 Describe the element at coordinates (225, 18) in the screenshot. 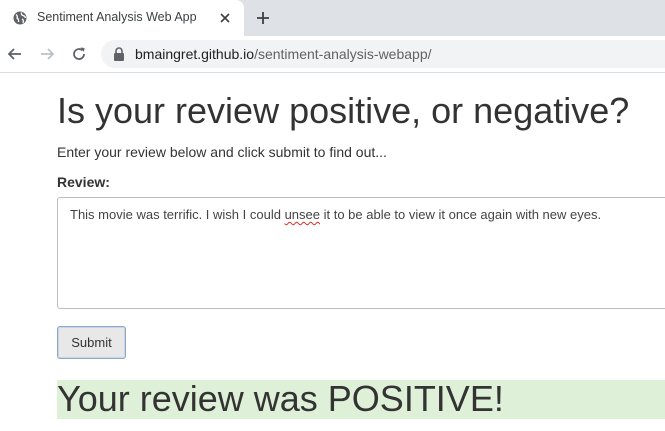

I see `close-icon` at that location.